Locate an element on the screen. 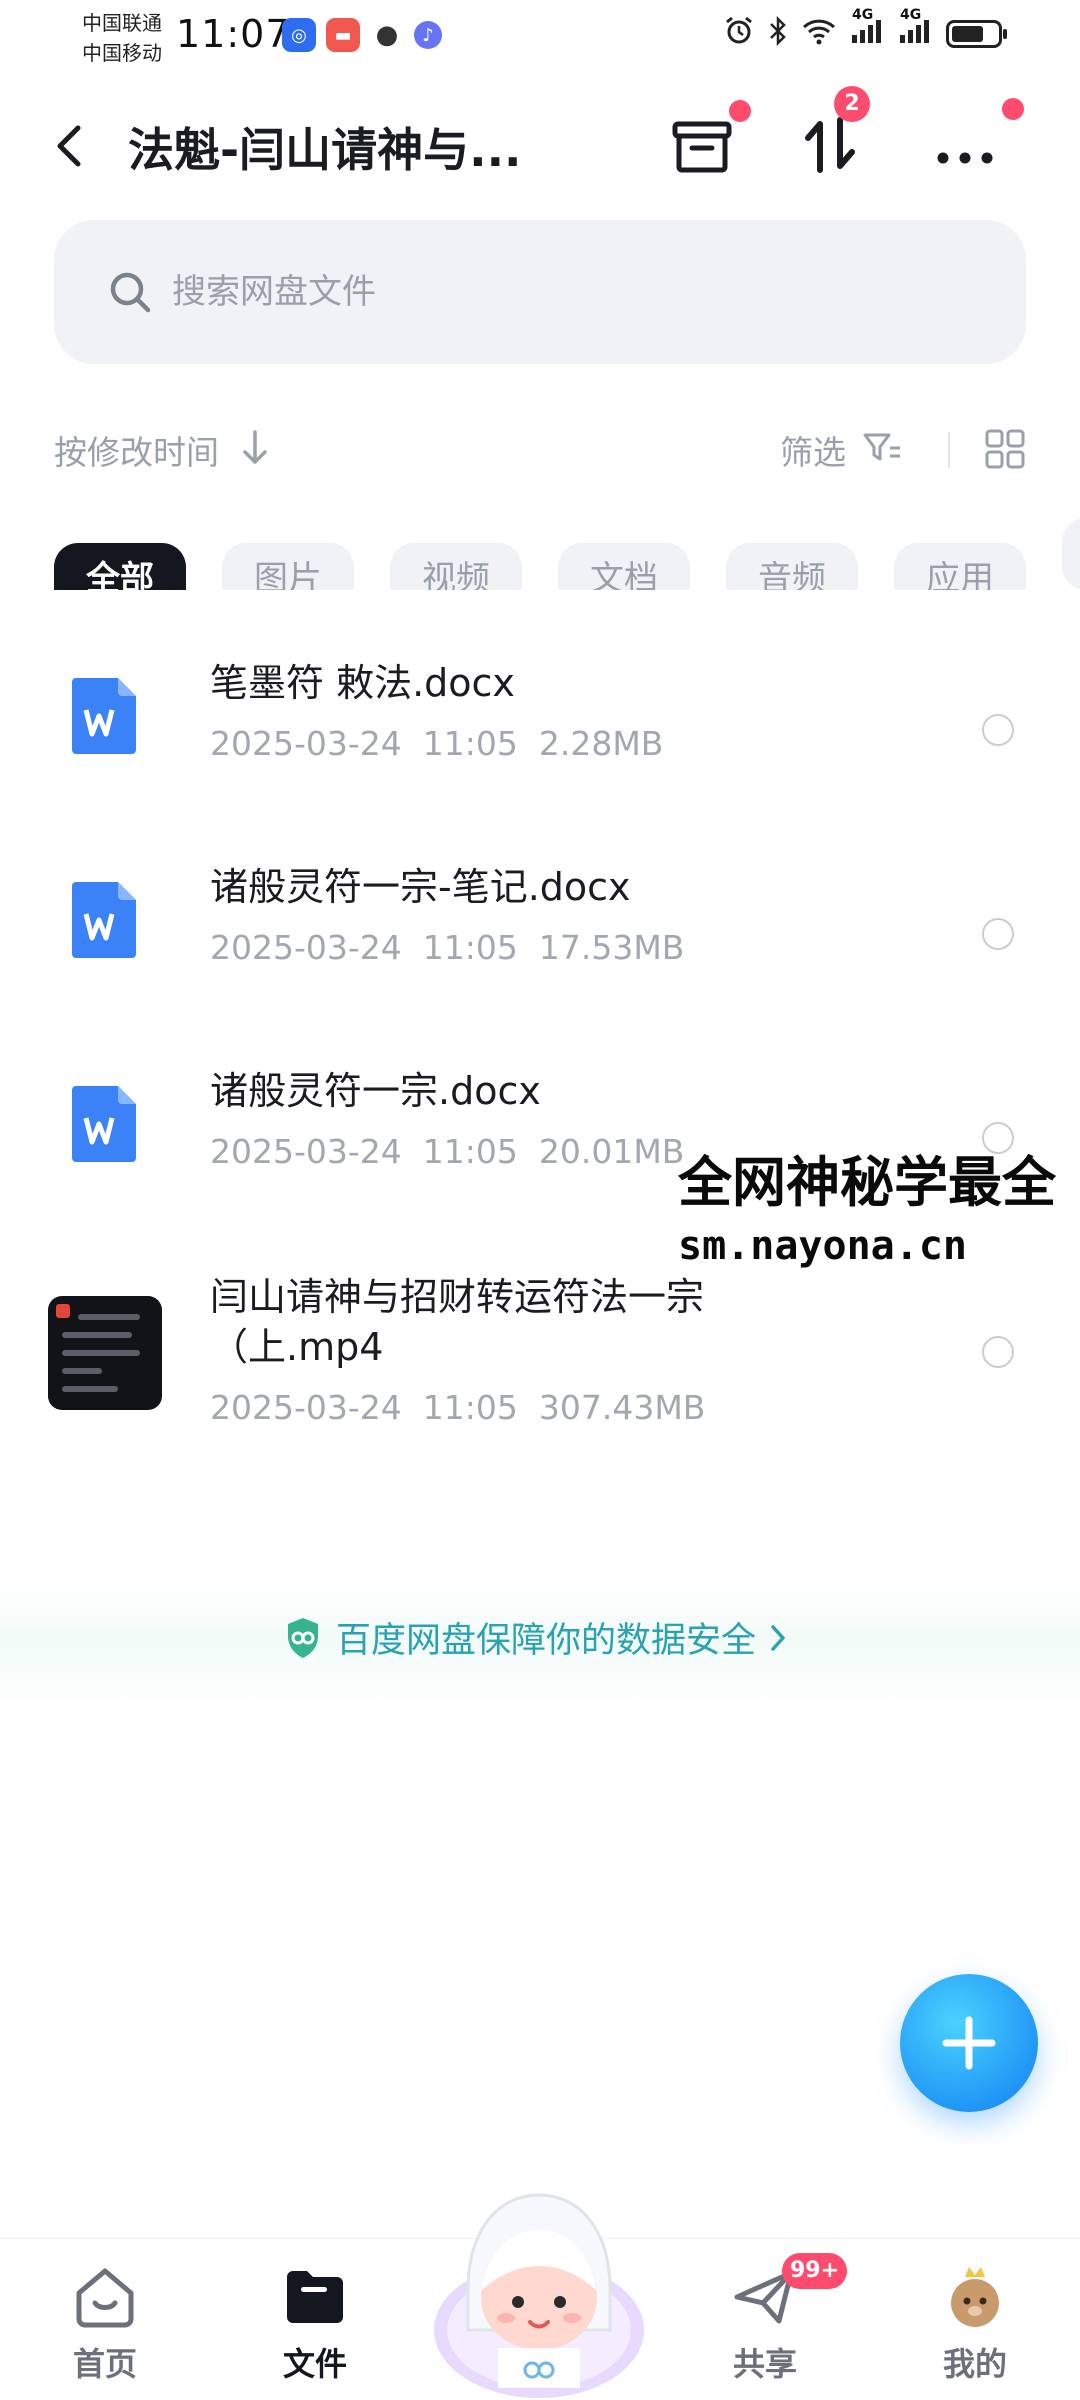 Image resolution: width=1080 pixels, height=2400 pixels. file-row: 诸般灵符一宗-笔记.docx 2025-03-24 11:05 17.53MB is located at coordinates (540, 939).